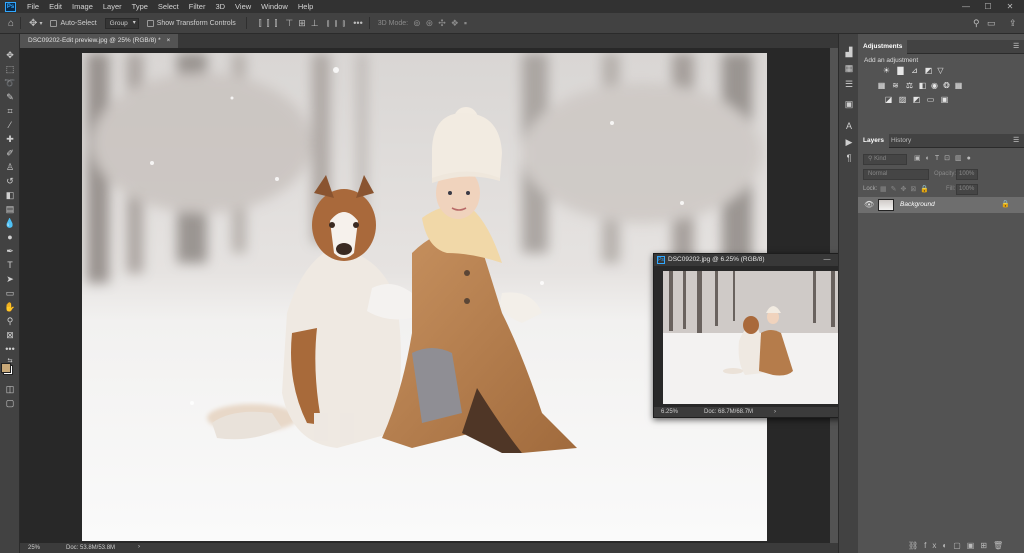 This screenshot has height=553, width=1024. I want to click on history-brush-tool-icon: ↺, so click(10, 181).